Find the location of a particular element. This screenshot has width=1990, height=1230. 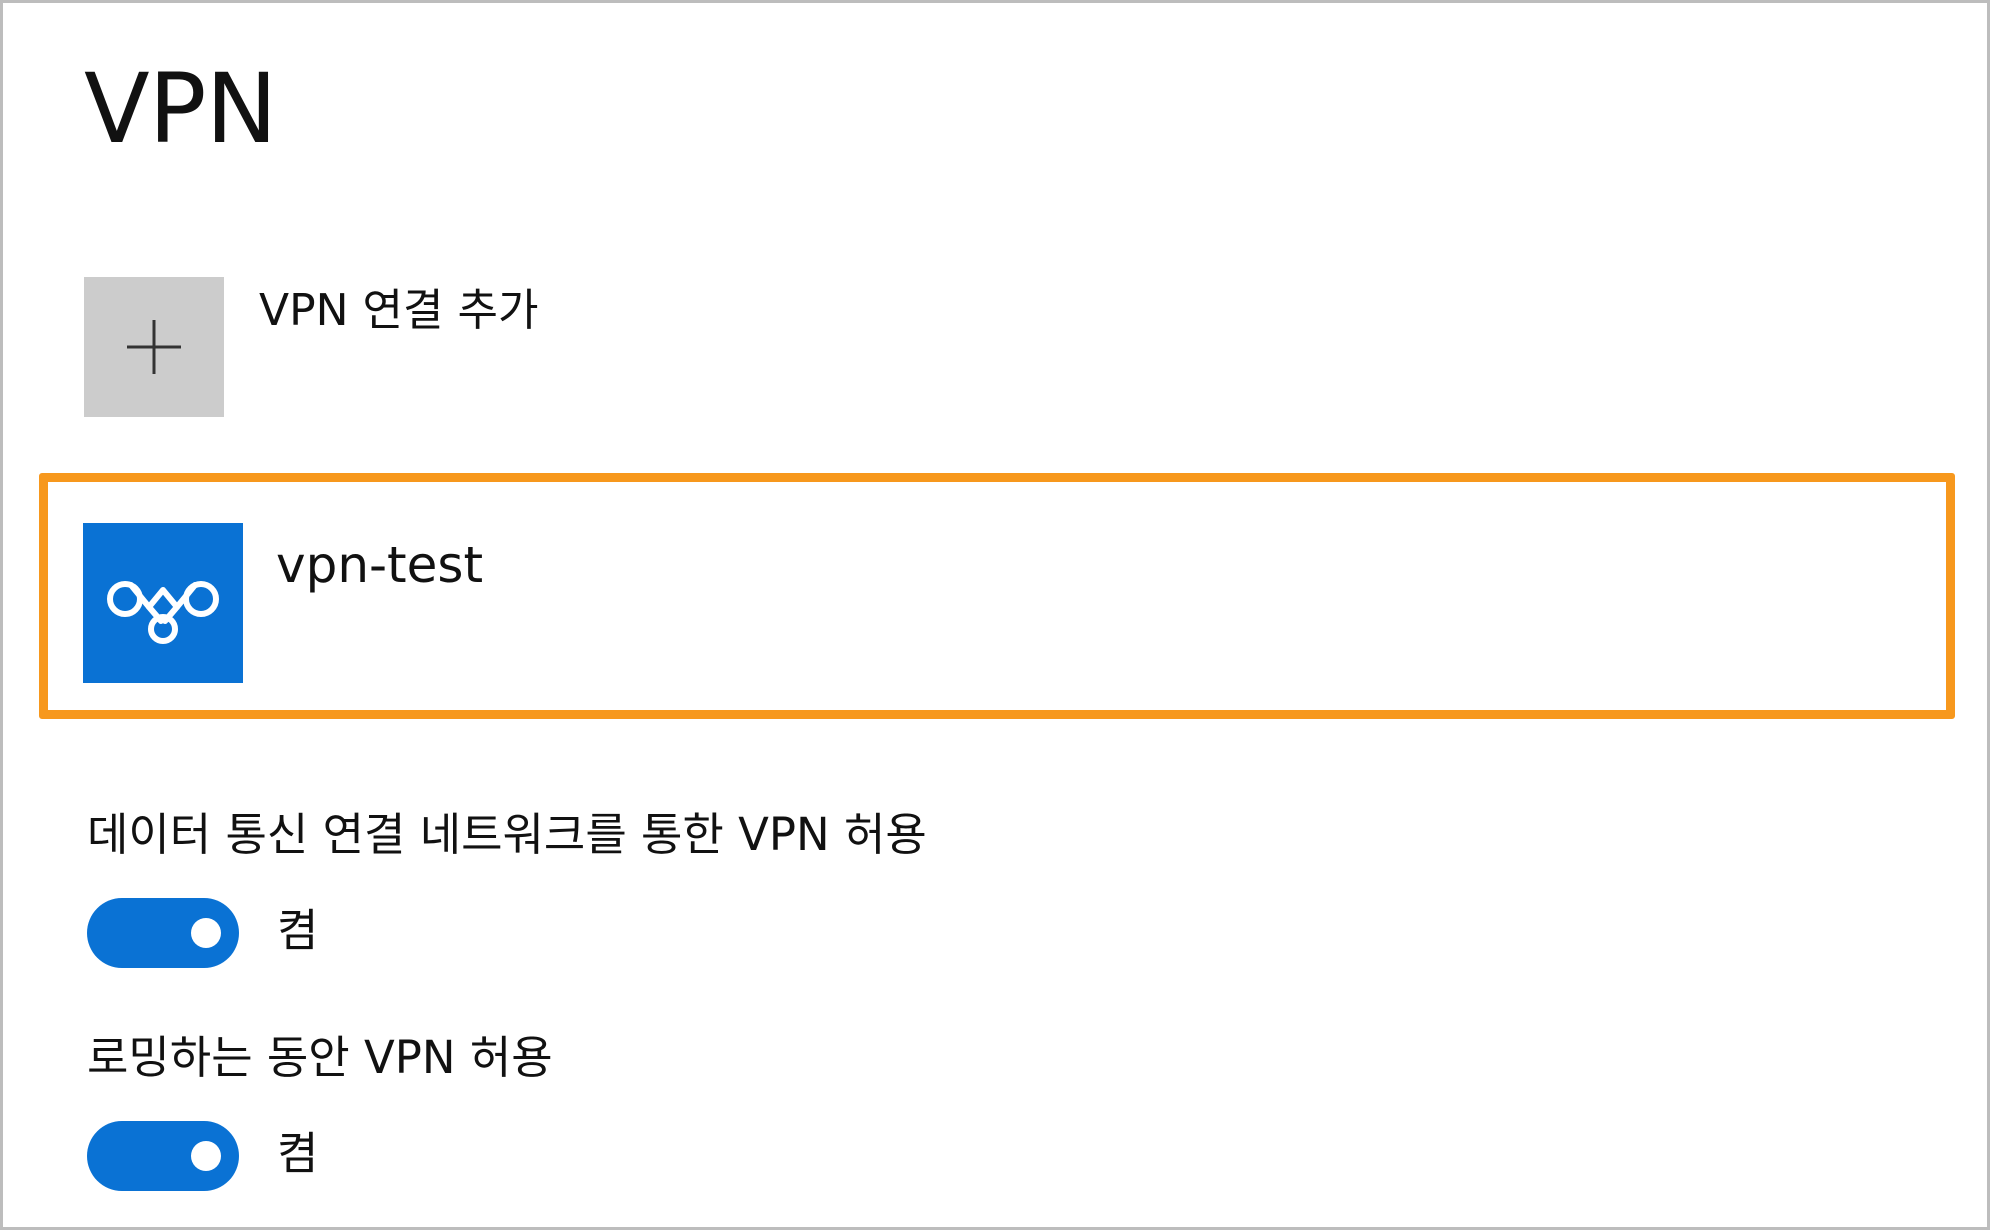

add-vpn-connection-button: VPN 연결 추가 is located at coordinates (434, 347).